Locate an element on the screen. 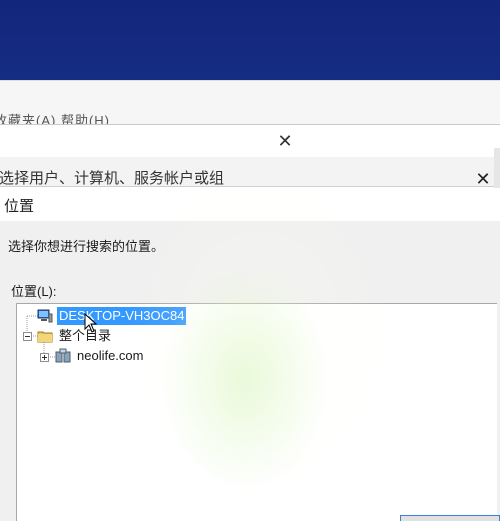 The image size is (500, 521). tree-item-domain: neolife.com is located at coordinates (100, 356).